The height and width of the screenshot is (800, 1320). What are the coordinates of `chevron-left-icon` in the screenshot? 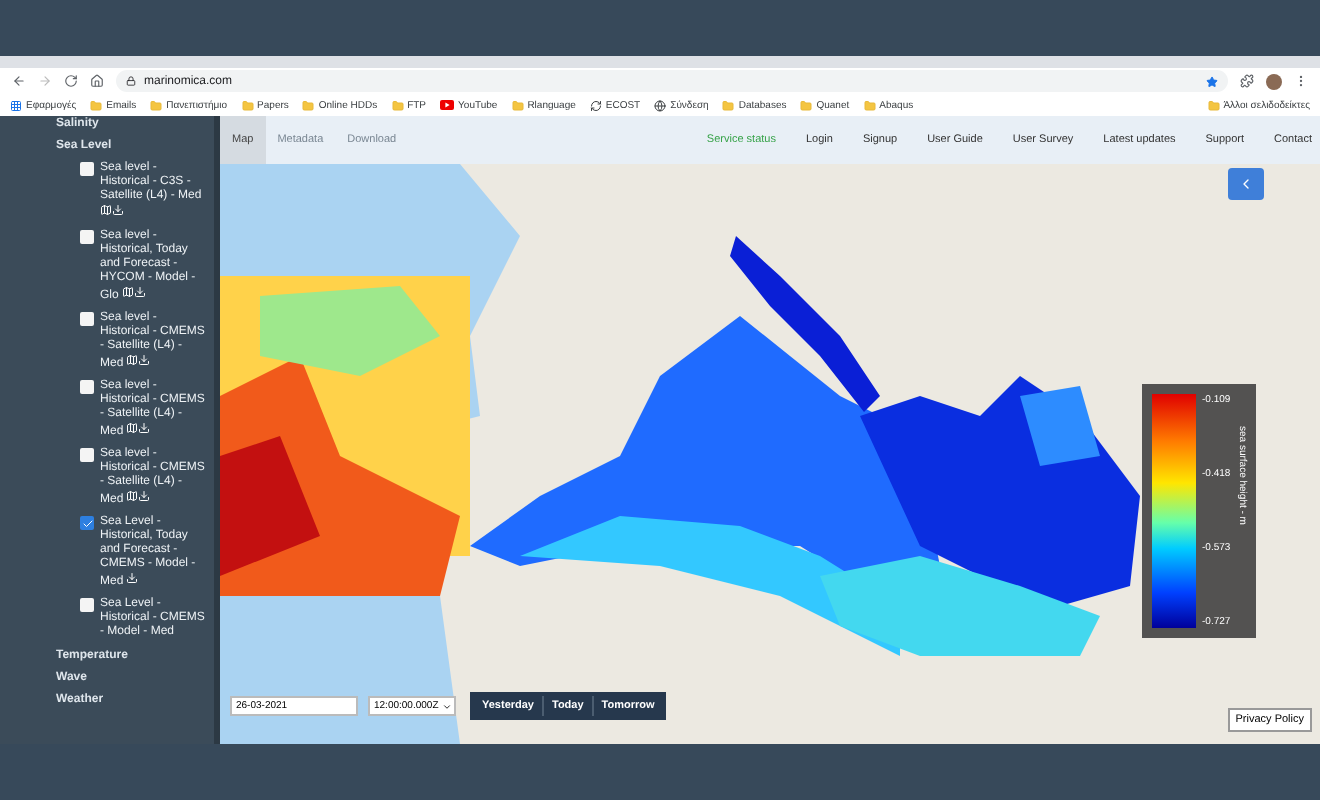 It's located at (1246, 184).